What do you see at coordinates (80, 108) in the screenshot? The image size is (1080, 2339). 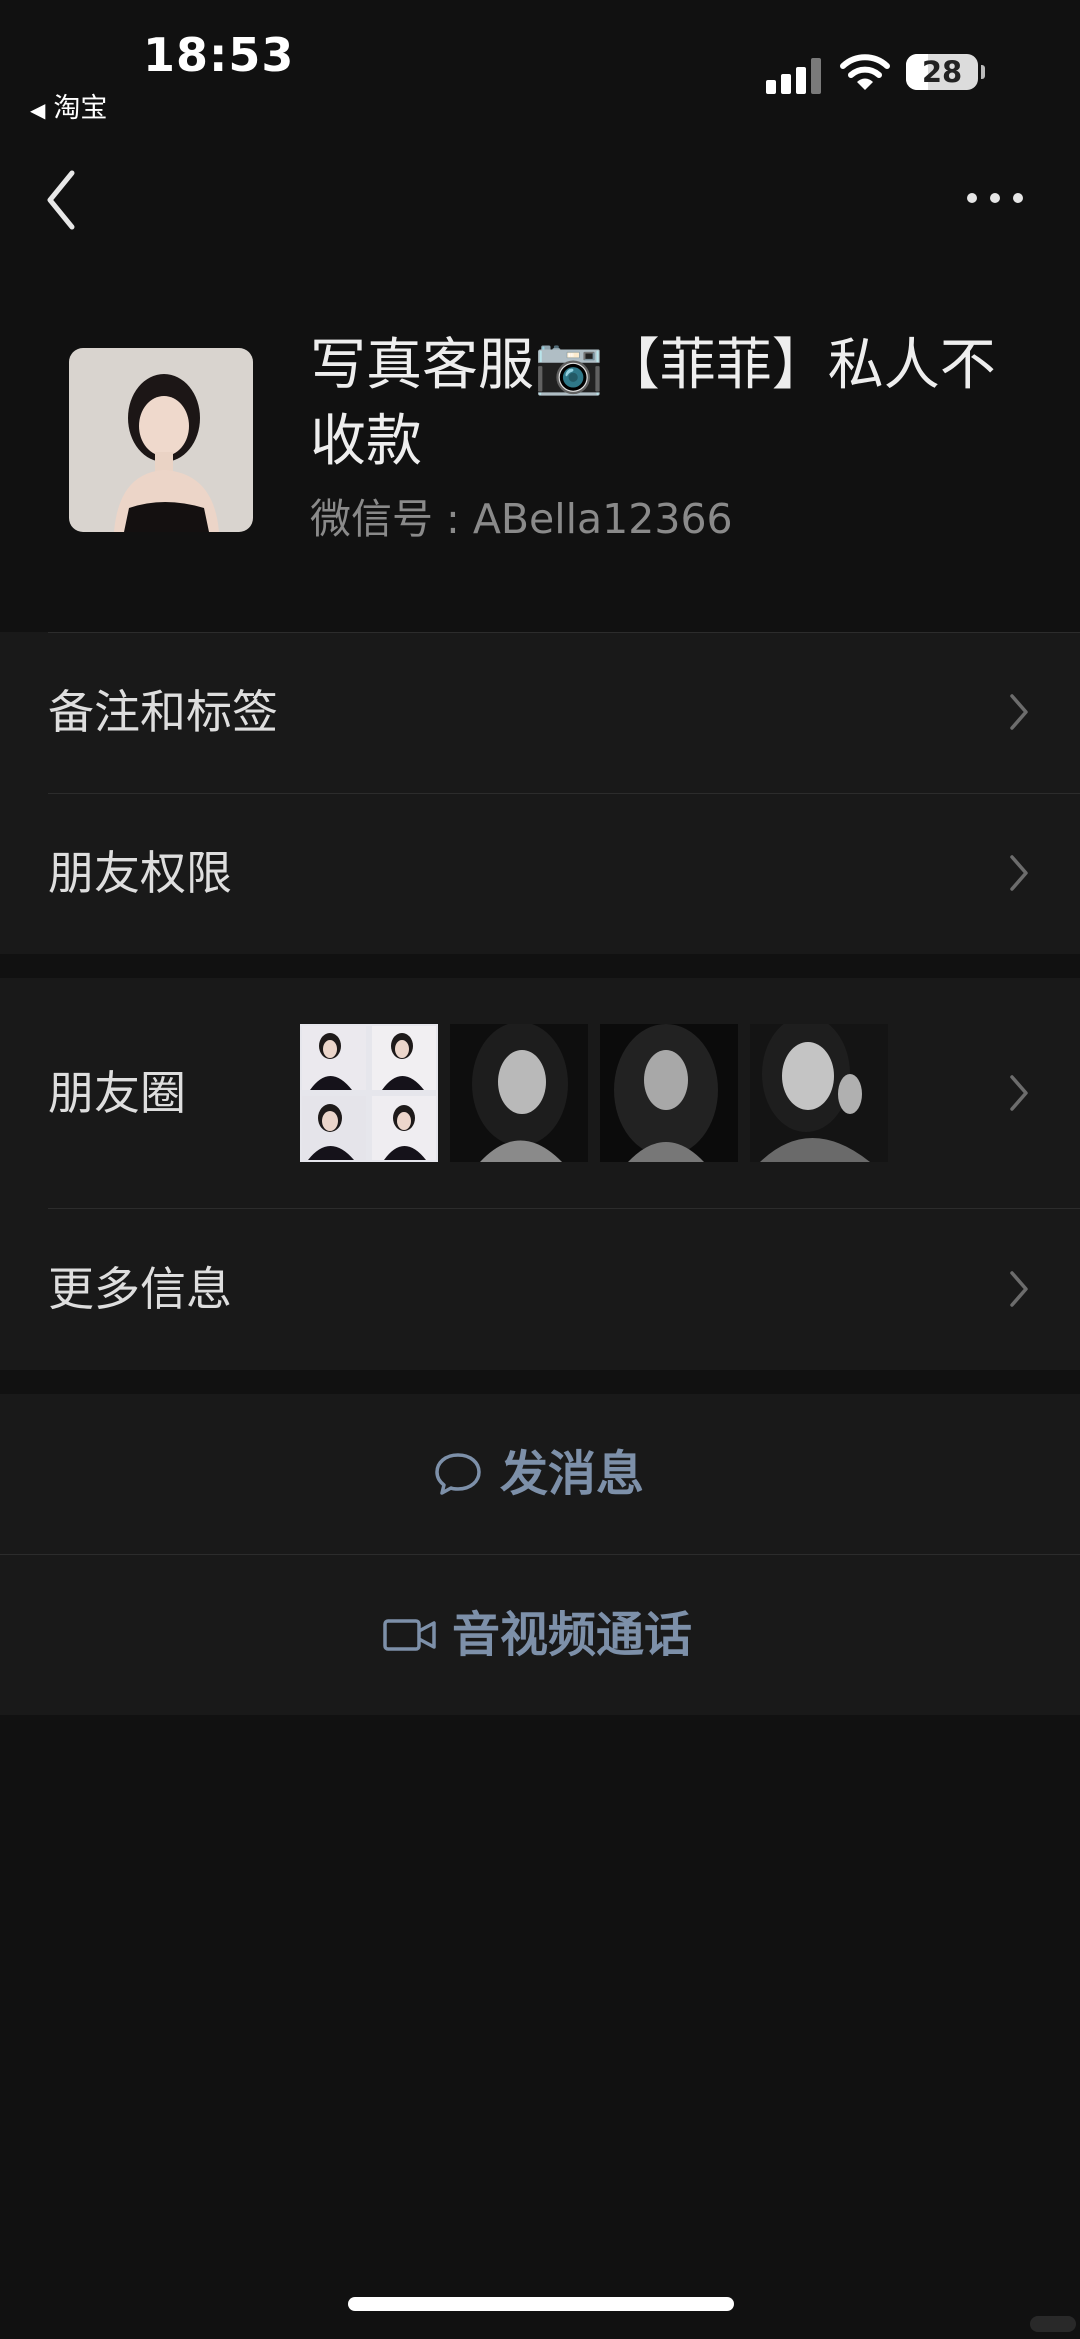 I see `back-app-label: 淘宝` at bounding box center [80, 108].